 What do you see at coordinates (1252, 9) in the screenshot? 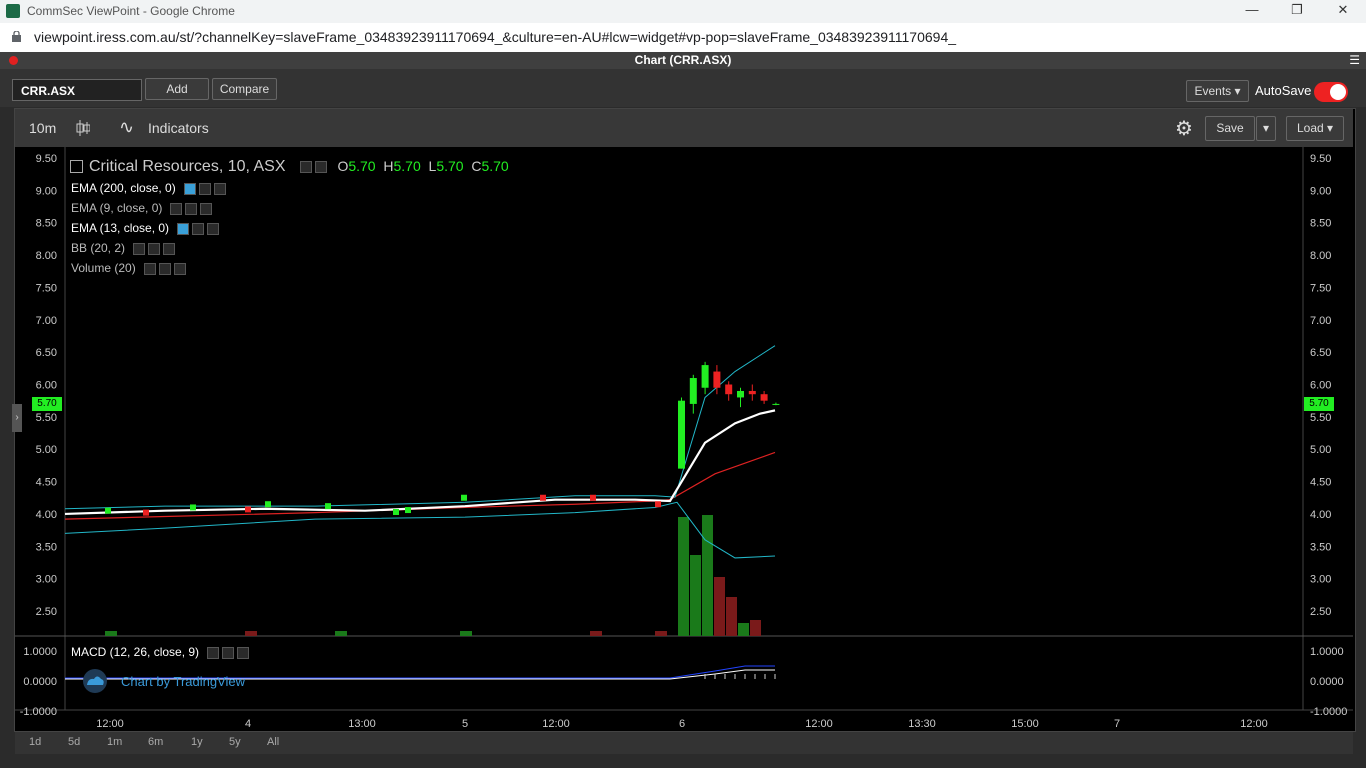
I see `minimize-button: —` at bounding box center [1252, 9].